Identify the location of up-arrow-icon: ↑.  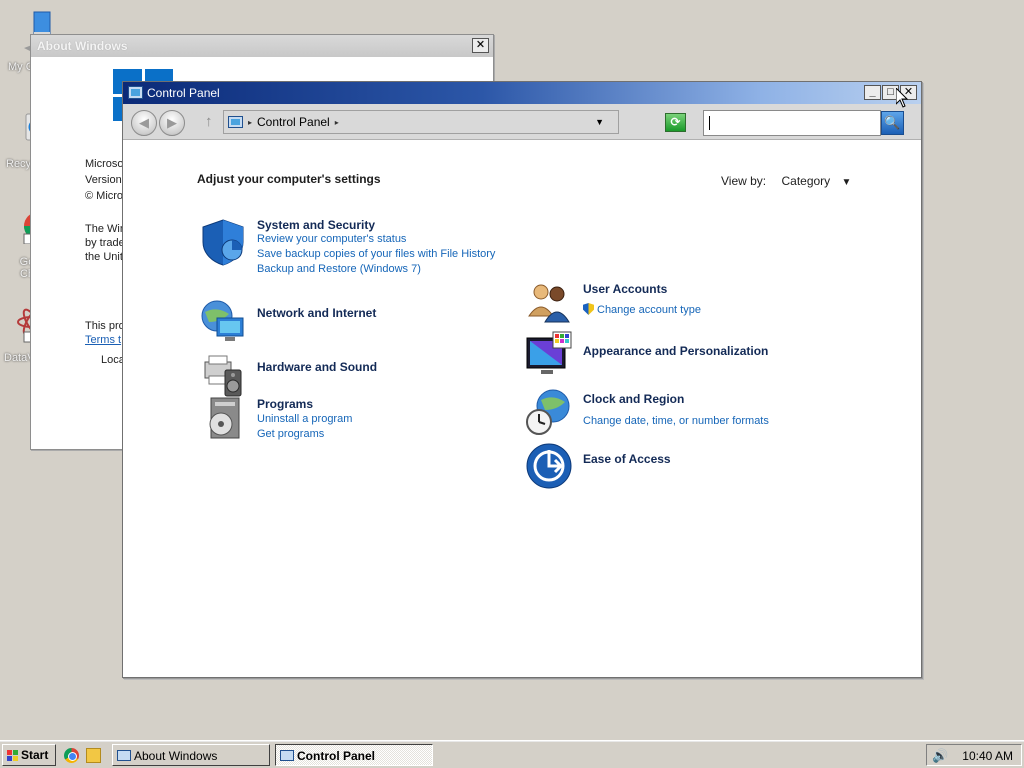
(209, 121).